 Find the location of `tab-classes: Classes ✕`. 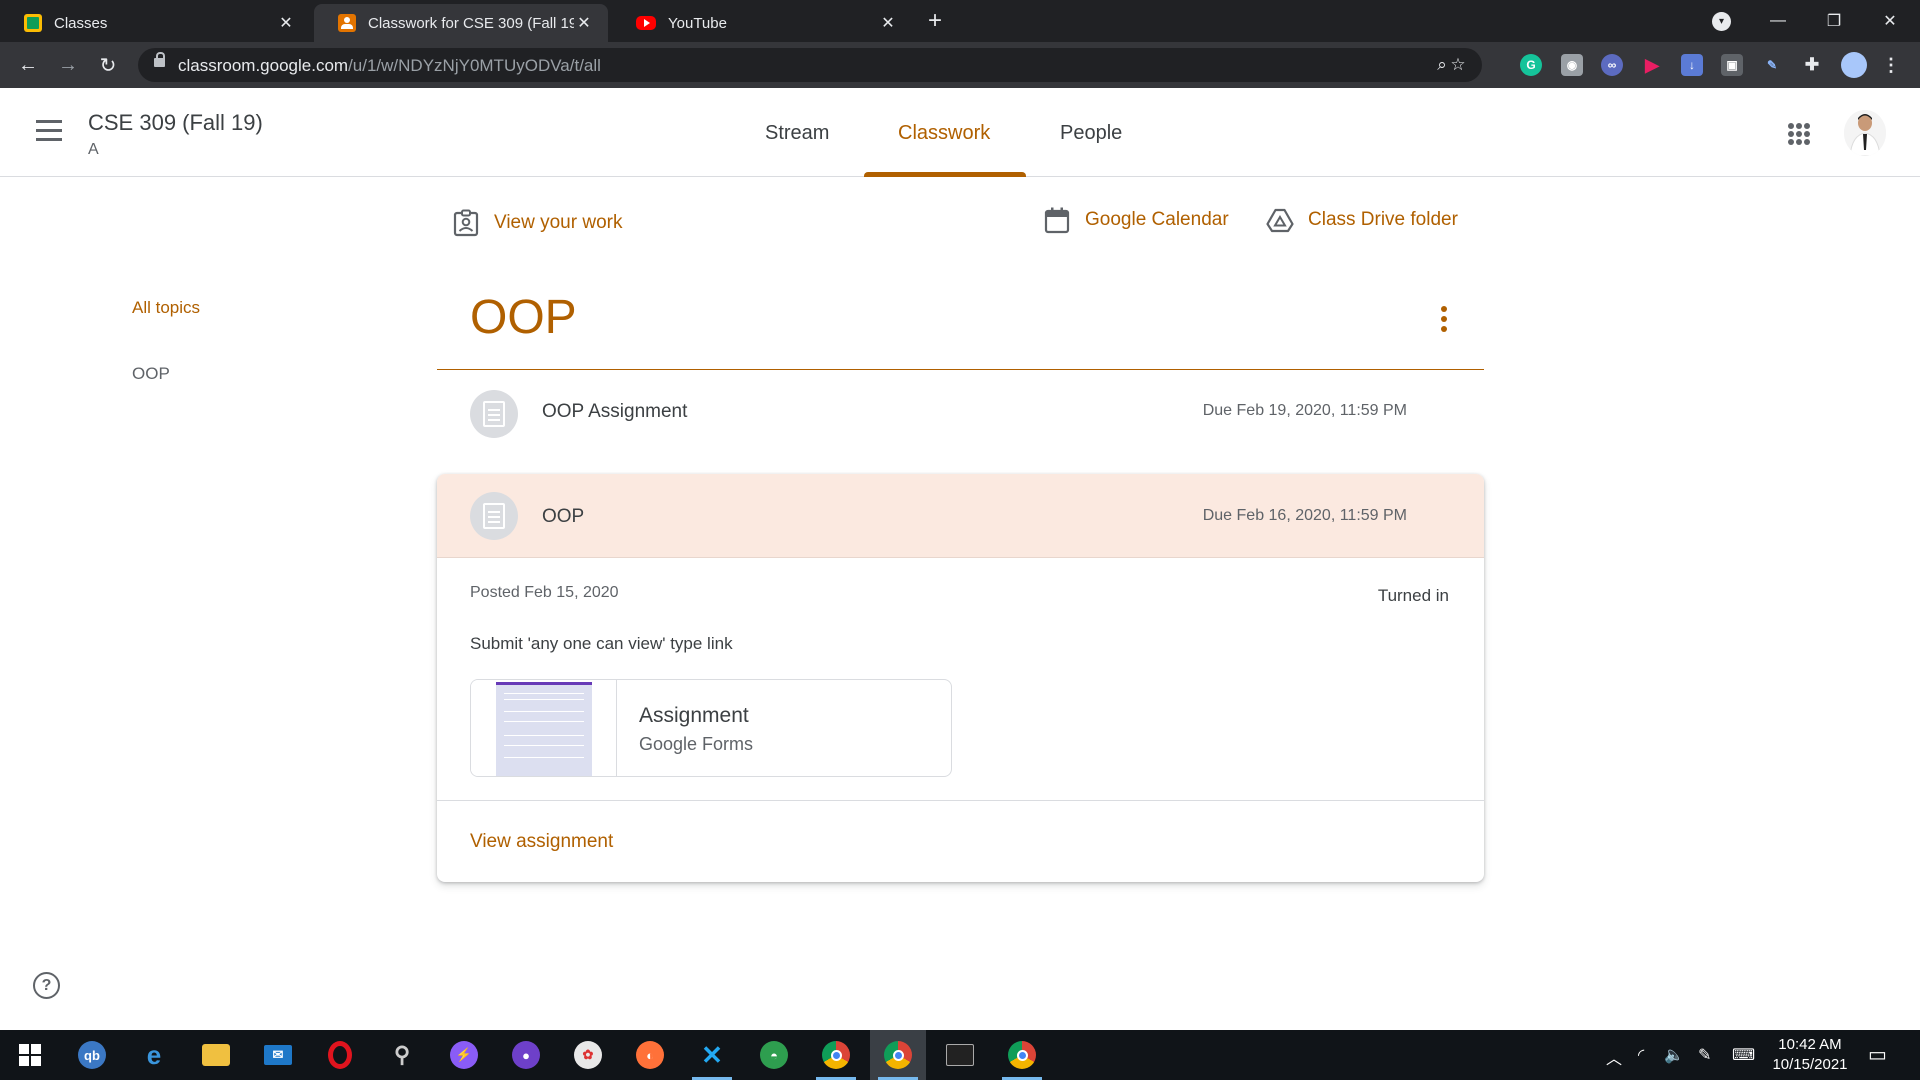

tab-classes: Classes ✕ is located at coordinates (155, 23).